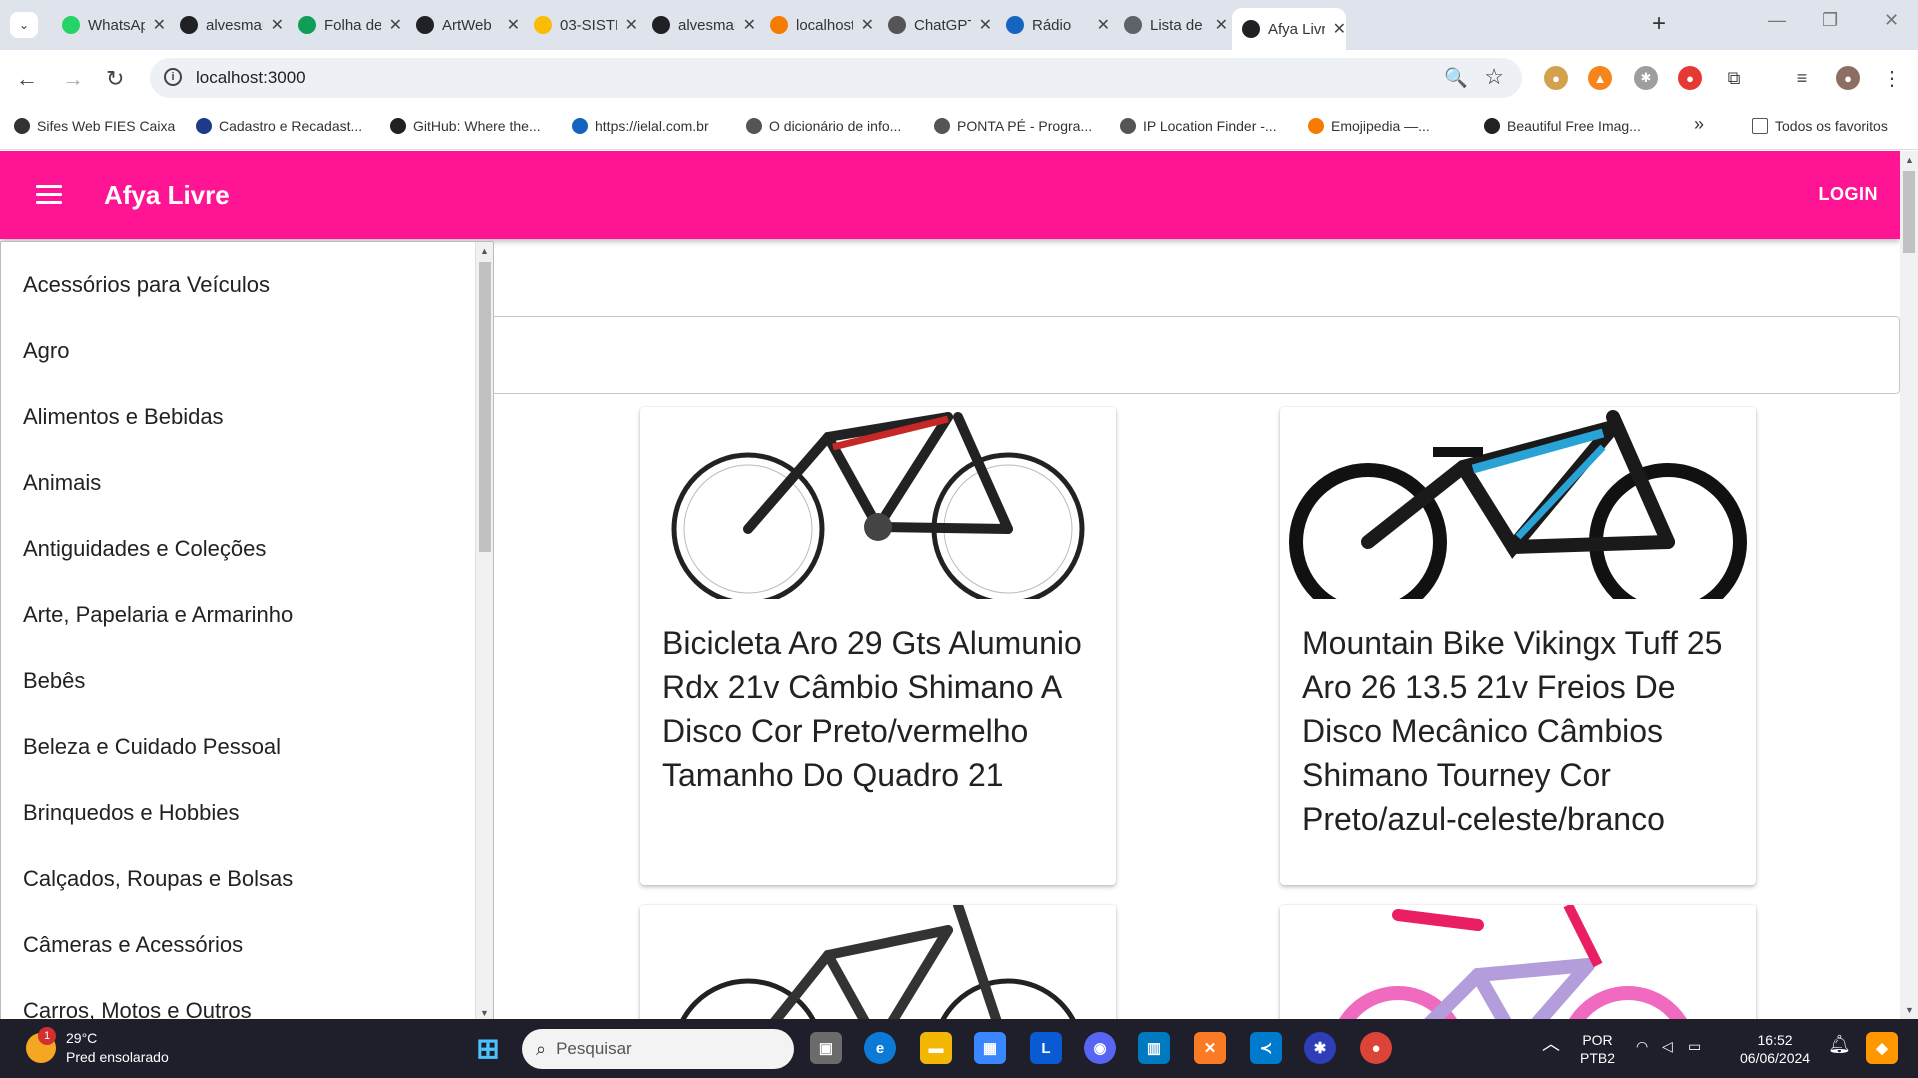  I want to click on volume-icon: ◁, so click(1667, 1046).